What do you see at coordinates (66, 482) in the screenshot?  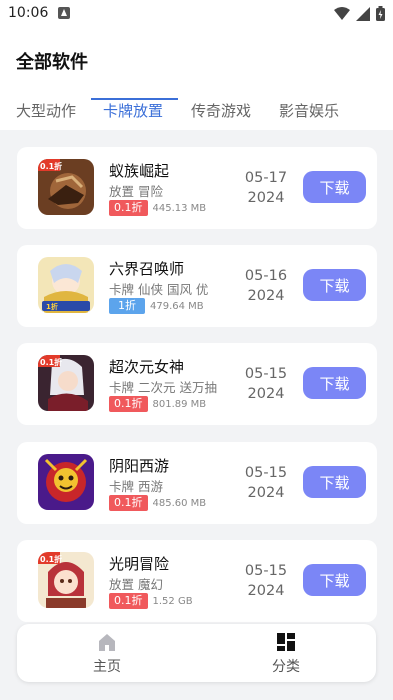 I see `app-icon` at bounding box center [66, 482].